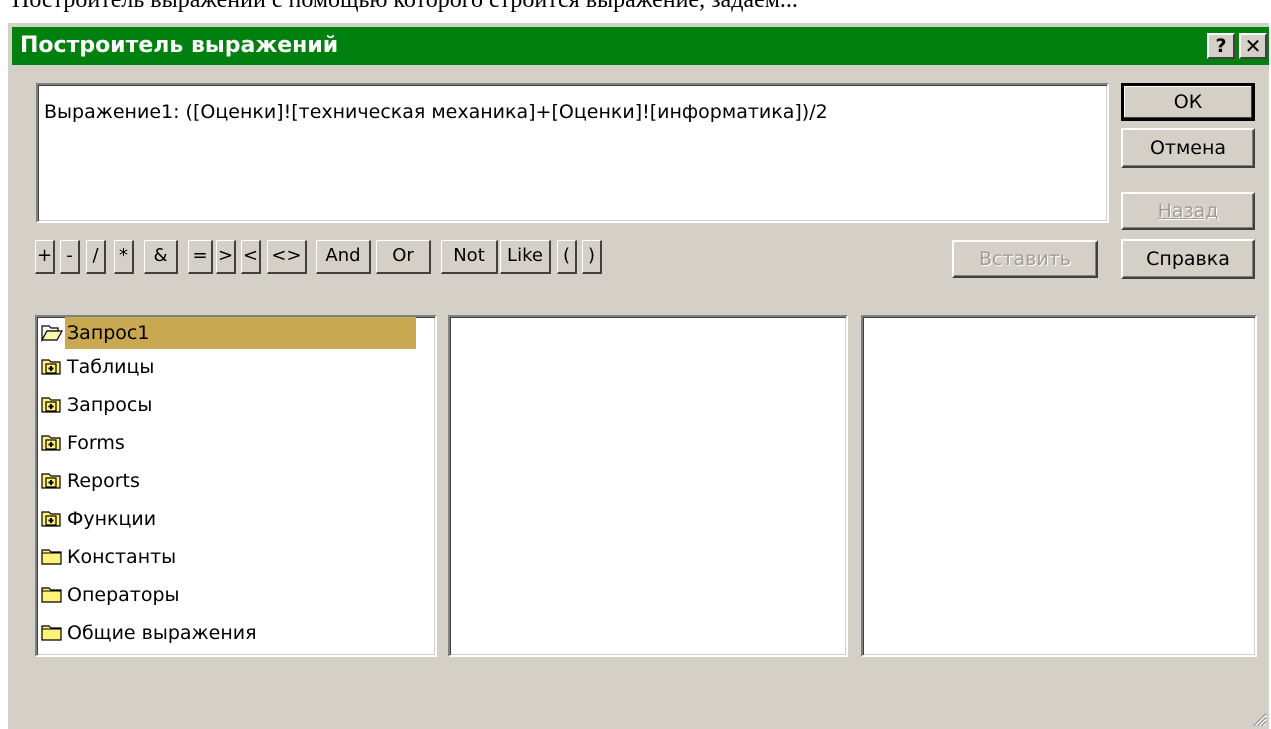  I want to click on op-or-button: Or, so click(403, 257).